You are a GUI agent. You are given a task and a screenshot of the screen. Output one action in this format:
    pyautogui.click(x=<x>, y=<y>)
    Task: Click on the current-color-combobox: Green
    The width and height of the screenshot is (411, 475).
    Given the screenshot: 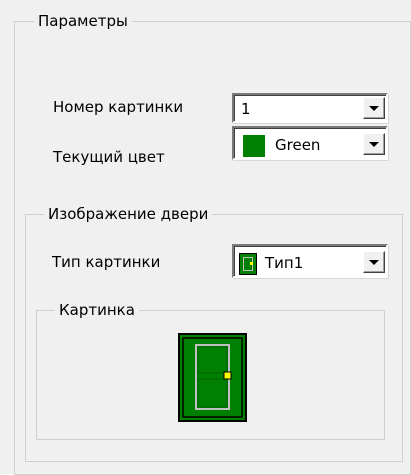 What is the action you would take?
    pyautogui.click(x=310, y=143)
    